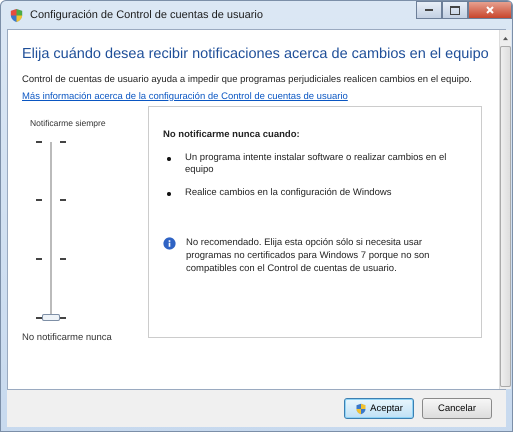  What do you see at coordinates (455, 10) in the screenshot?
I see `maximize-button` at bounding box center [455, 10].